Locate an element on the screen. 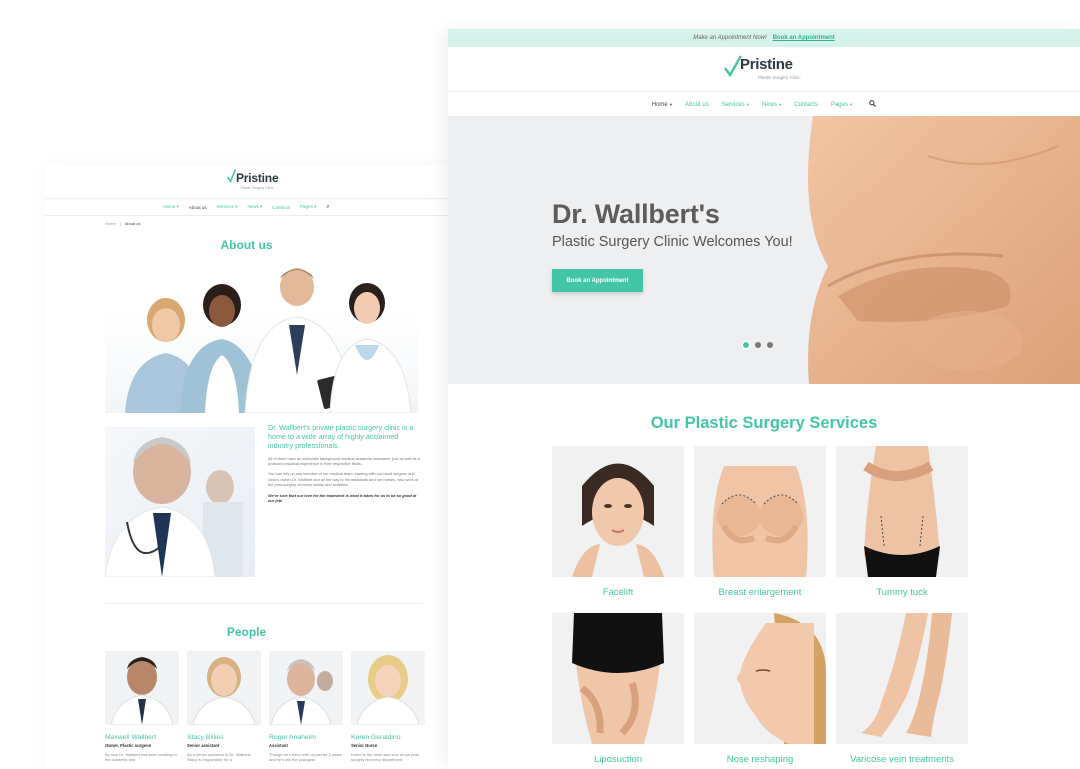  tummy-tuck-illustration is located at coordinates (902, 511).